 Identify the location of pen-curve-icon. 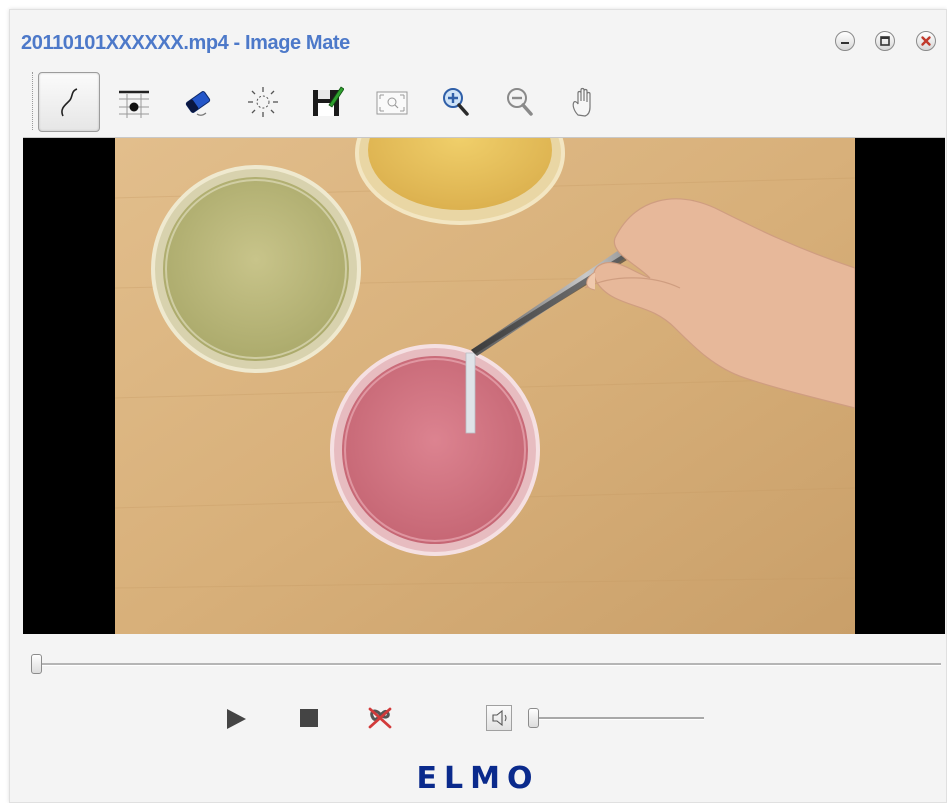
(69, 102).